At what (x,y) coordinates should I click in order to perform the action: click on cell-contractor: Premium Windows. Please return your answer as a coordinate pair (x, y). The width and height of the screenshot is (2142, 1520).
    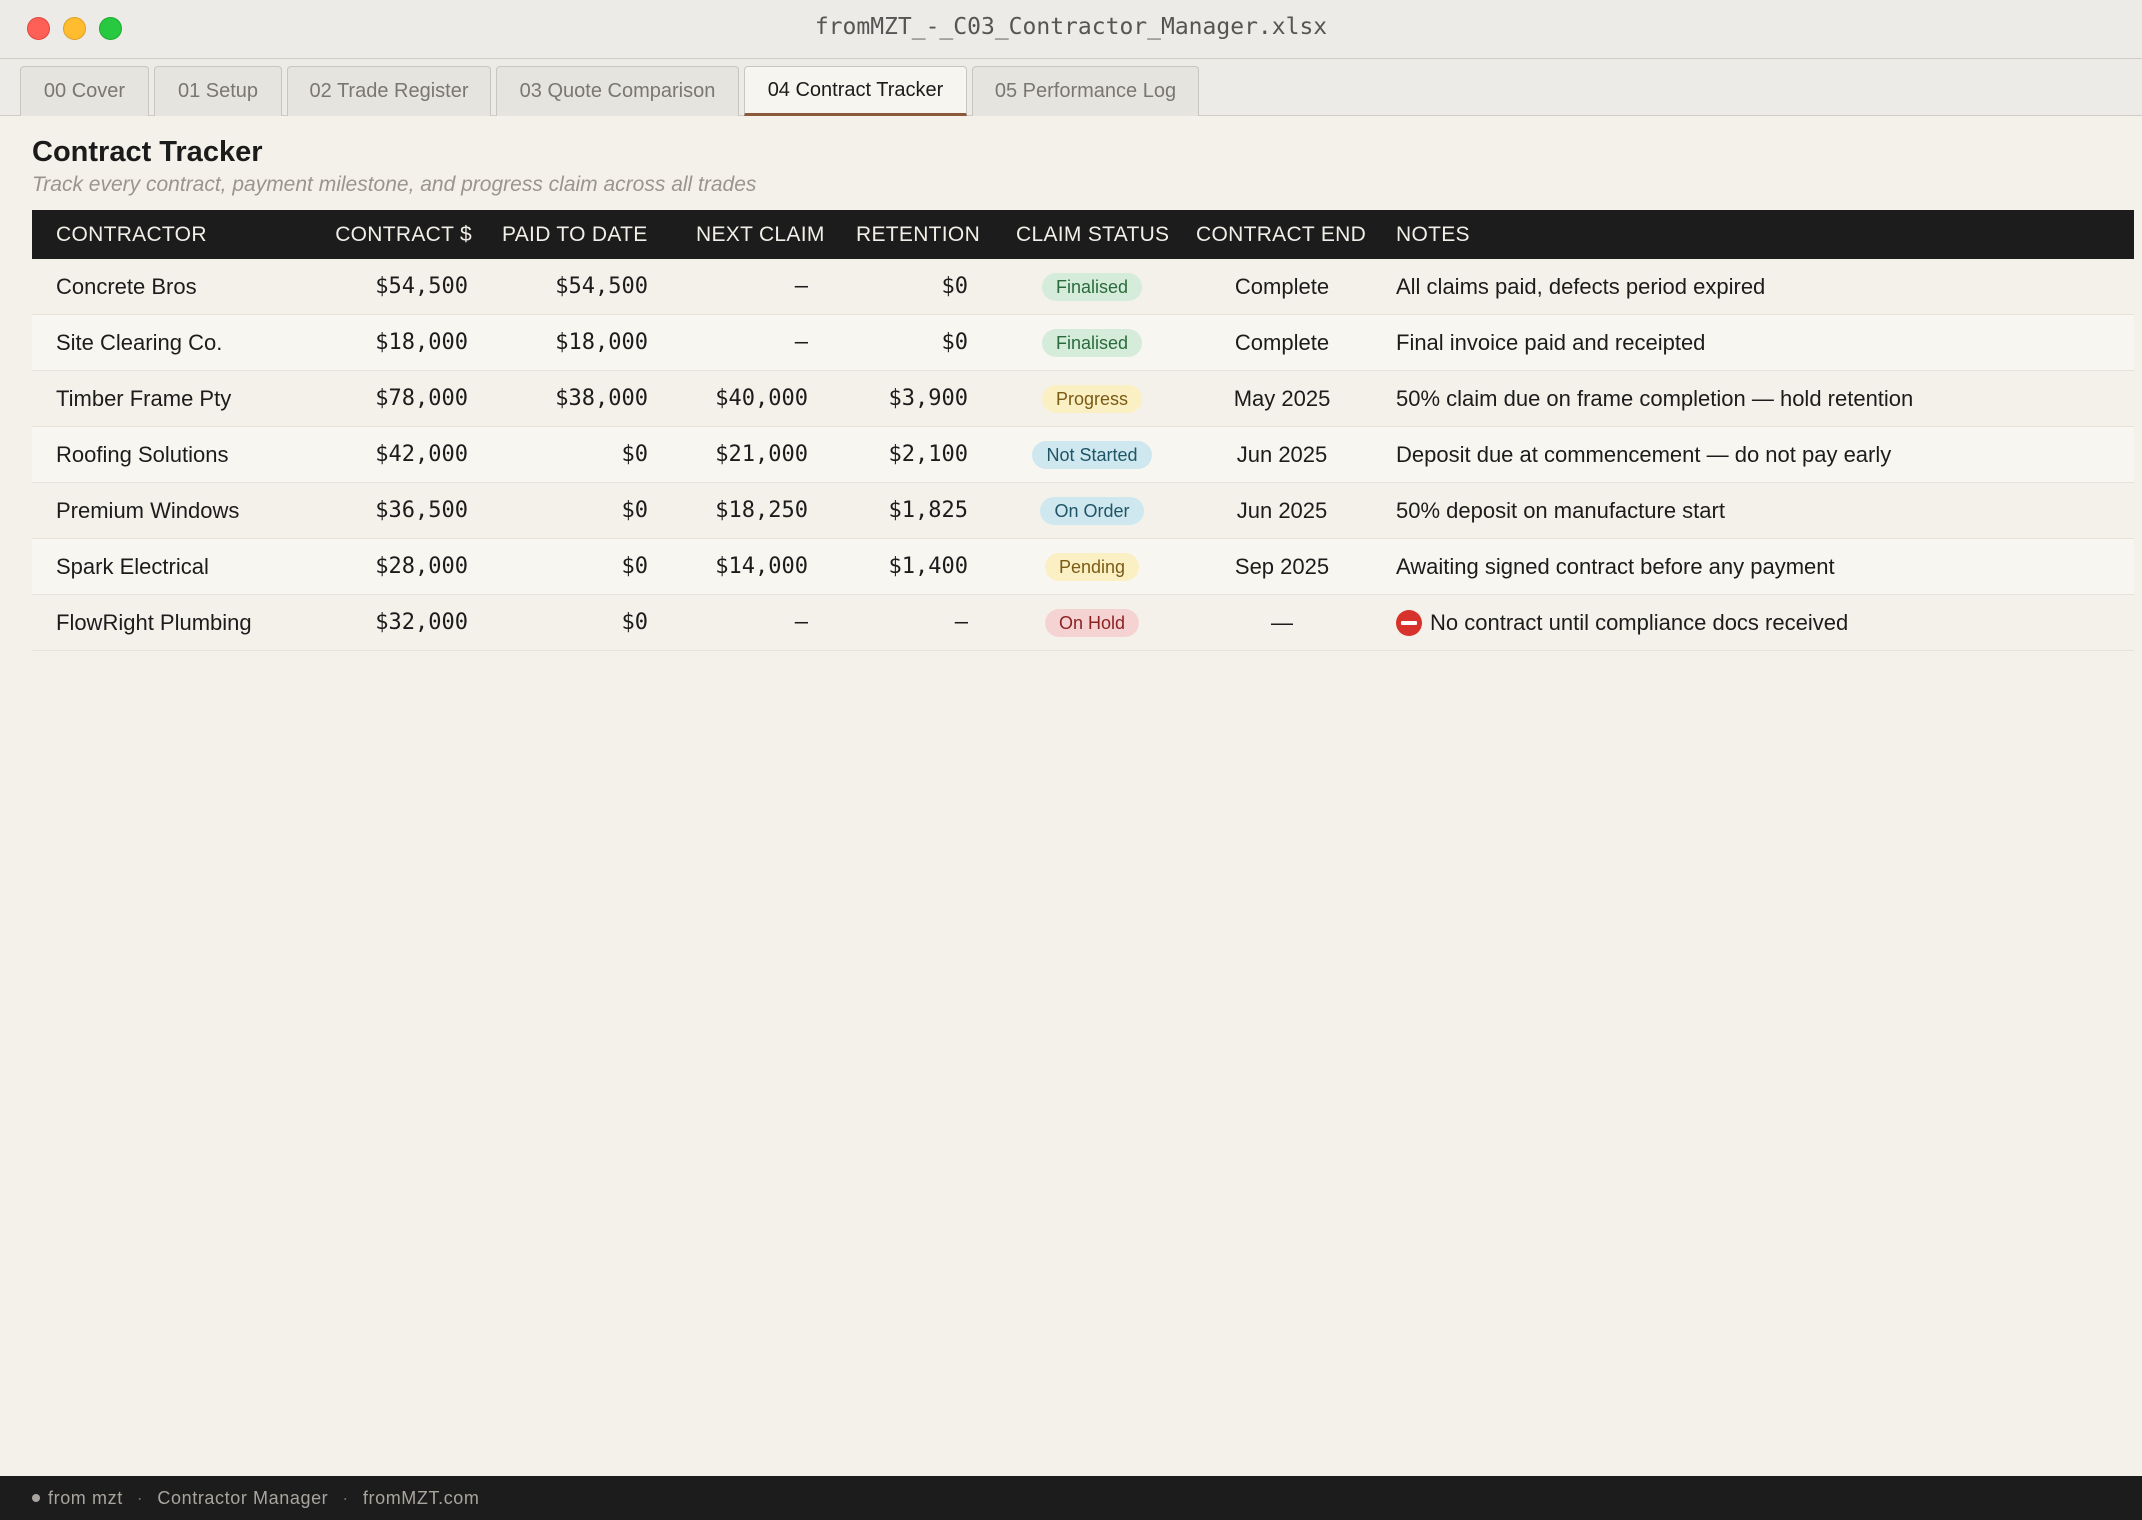
    Looking at the image, I should click on (147, 510).